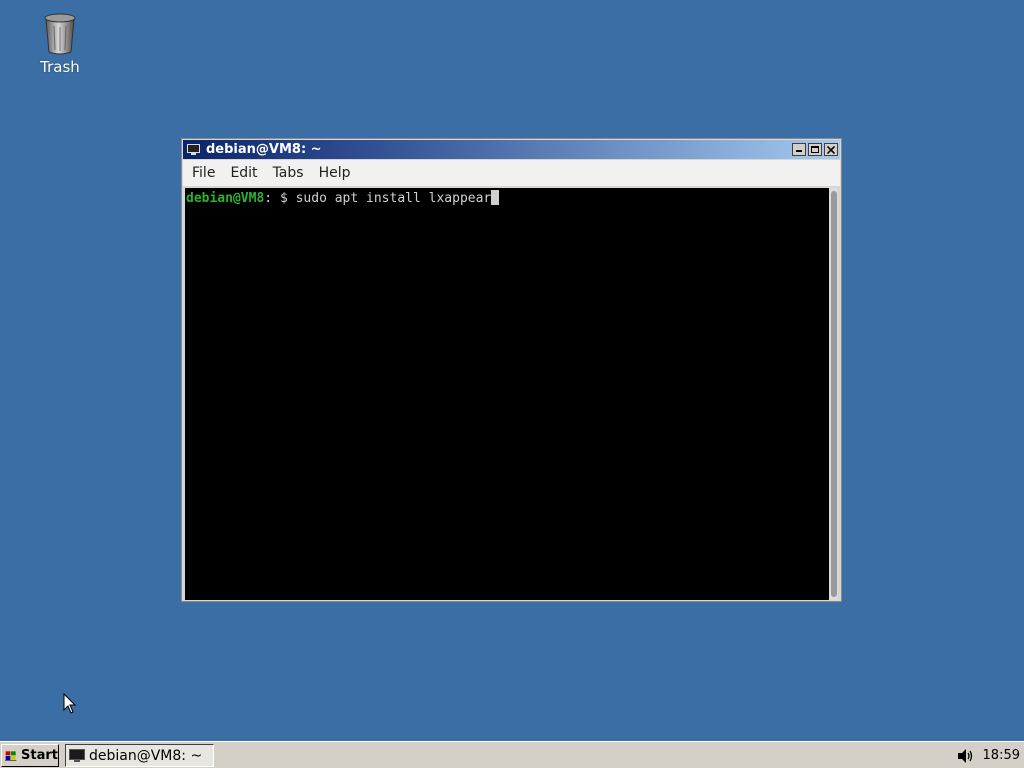  What do you see at coordinates (495, 197) in the screenshot?
I see `text-cursor` at bounding box center [495, 197].